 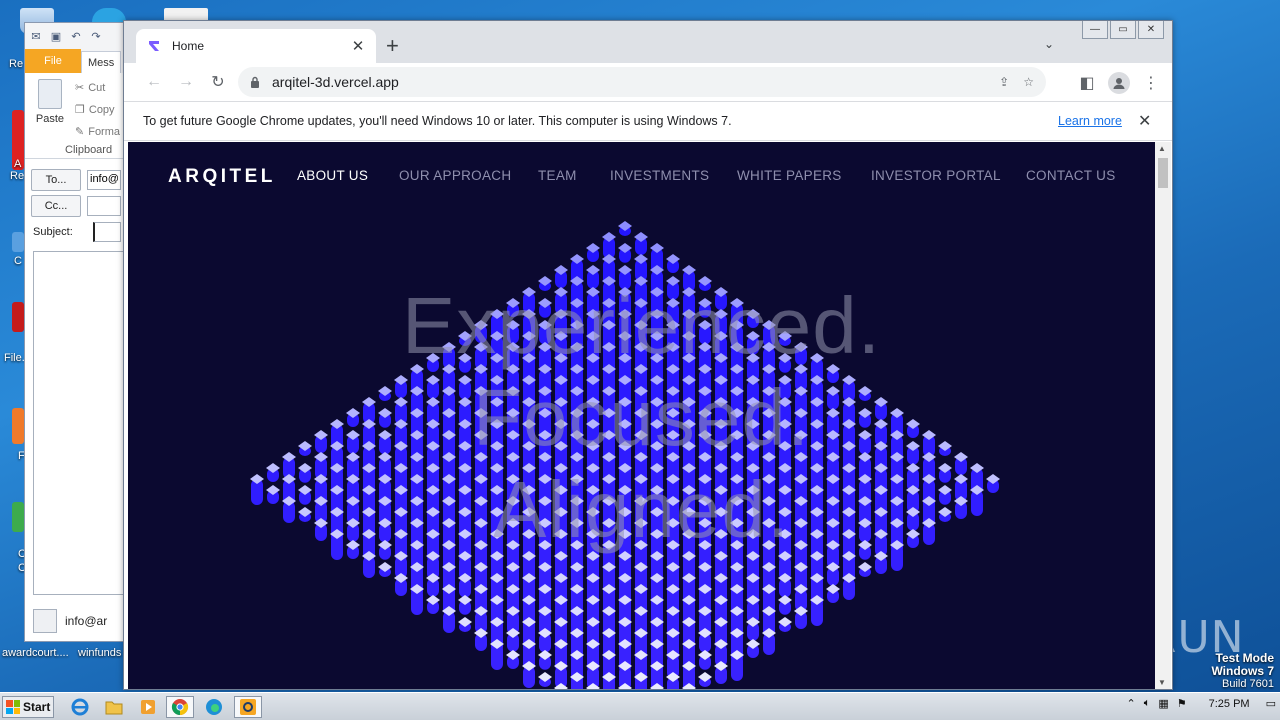 I want to click on network-icon: ▦, so click(x=1163, y=703).